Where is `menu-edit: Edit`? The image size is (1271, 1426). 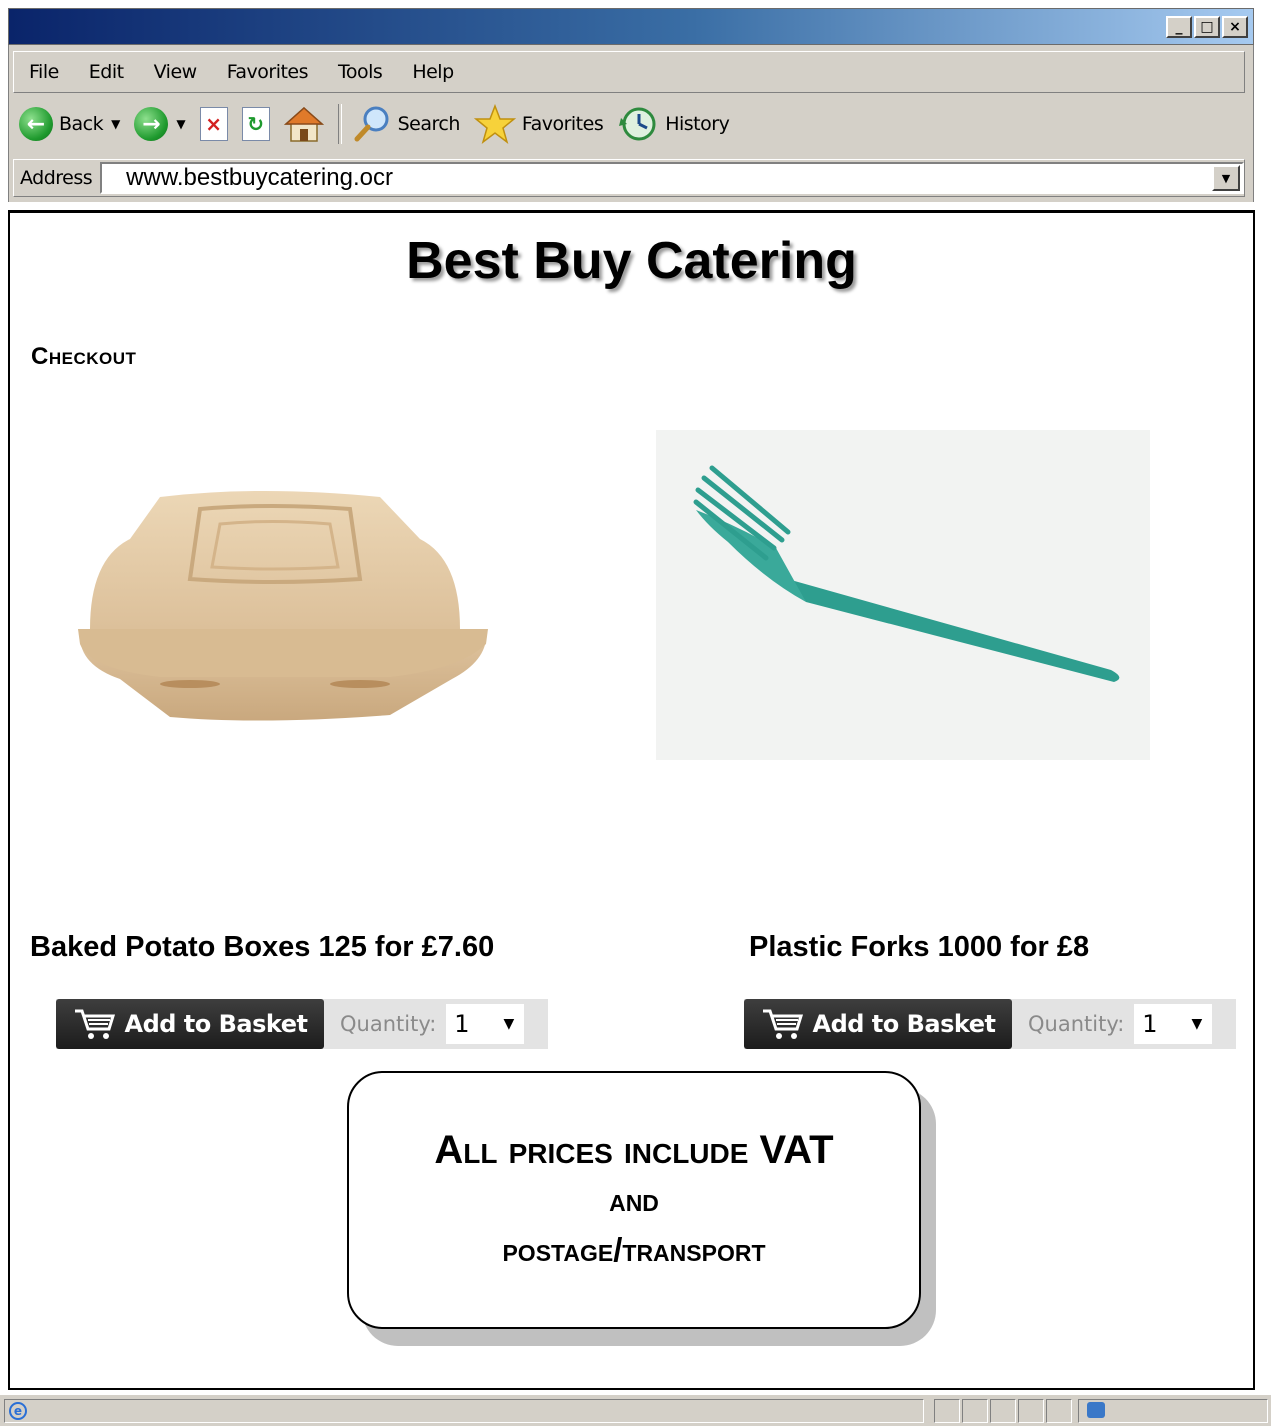 menu-edit: Edit is located at coordinates (106, 72).